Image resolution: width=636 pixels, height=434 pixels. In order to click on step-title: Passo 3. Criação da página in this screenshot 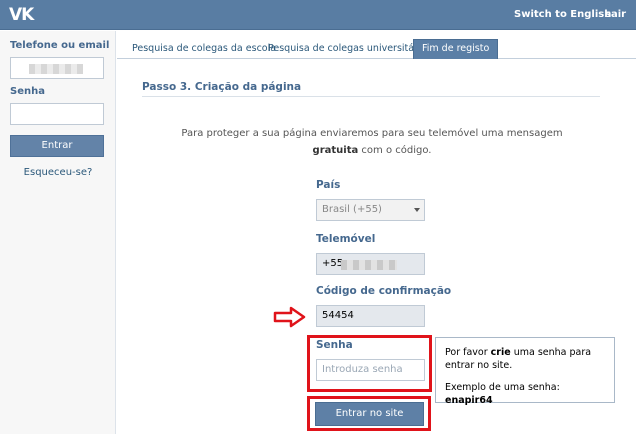, I will do `click(222, 87)`.